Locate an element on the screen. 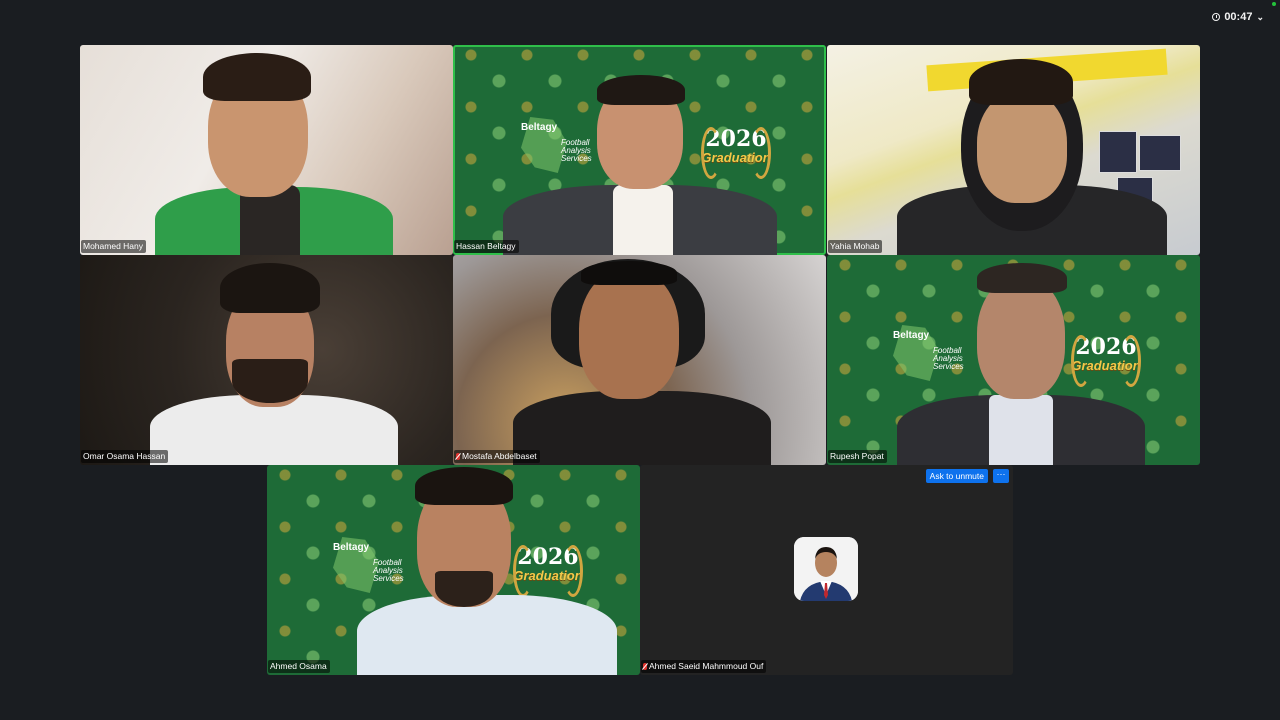 The height and width of the screenshot is (720, 1280). participant-name: Ahmed Saeid Mahmmoud Ouf is located at coordinates (706, 666).